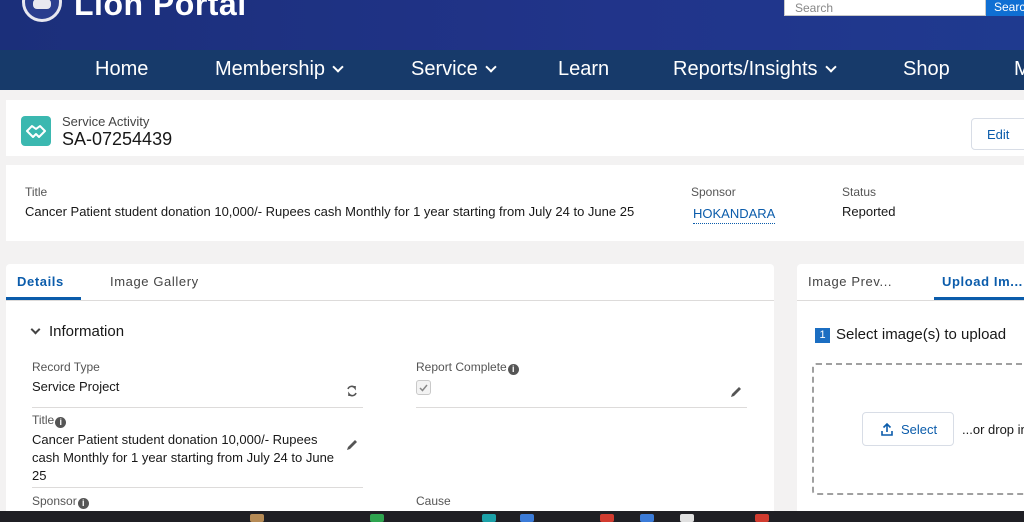  I want to click on record-type-label: Record Type, so click(66, 367).